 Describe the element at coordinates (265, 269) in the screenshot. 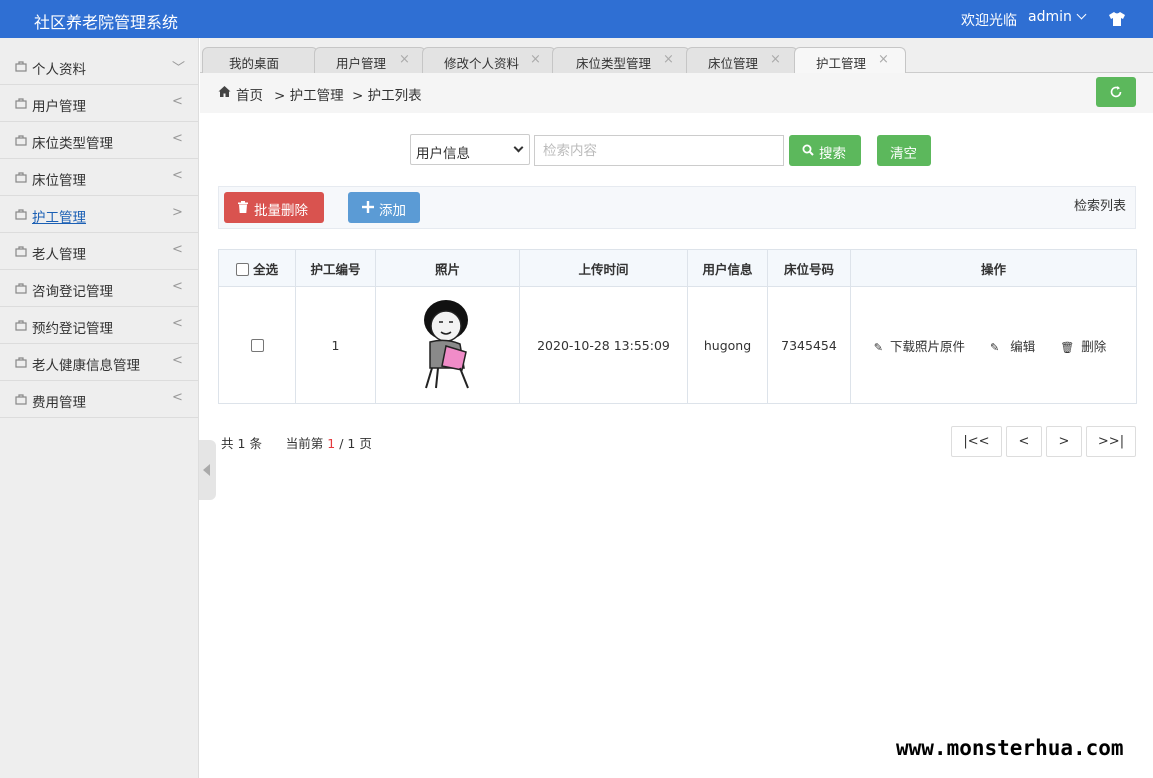

I see `select-all-label: 全选` at that location.